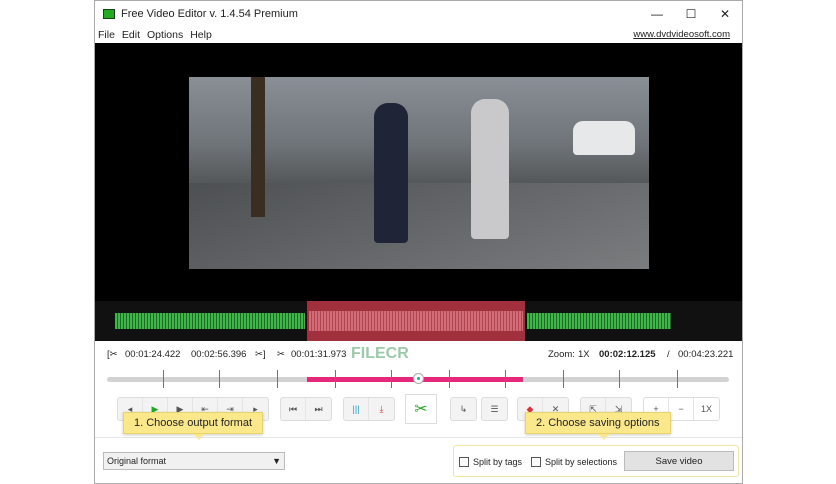  I want to click on output-format-select: Original format ▼, so click(194, 461).